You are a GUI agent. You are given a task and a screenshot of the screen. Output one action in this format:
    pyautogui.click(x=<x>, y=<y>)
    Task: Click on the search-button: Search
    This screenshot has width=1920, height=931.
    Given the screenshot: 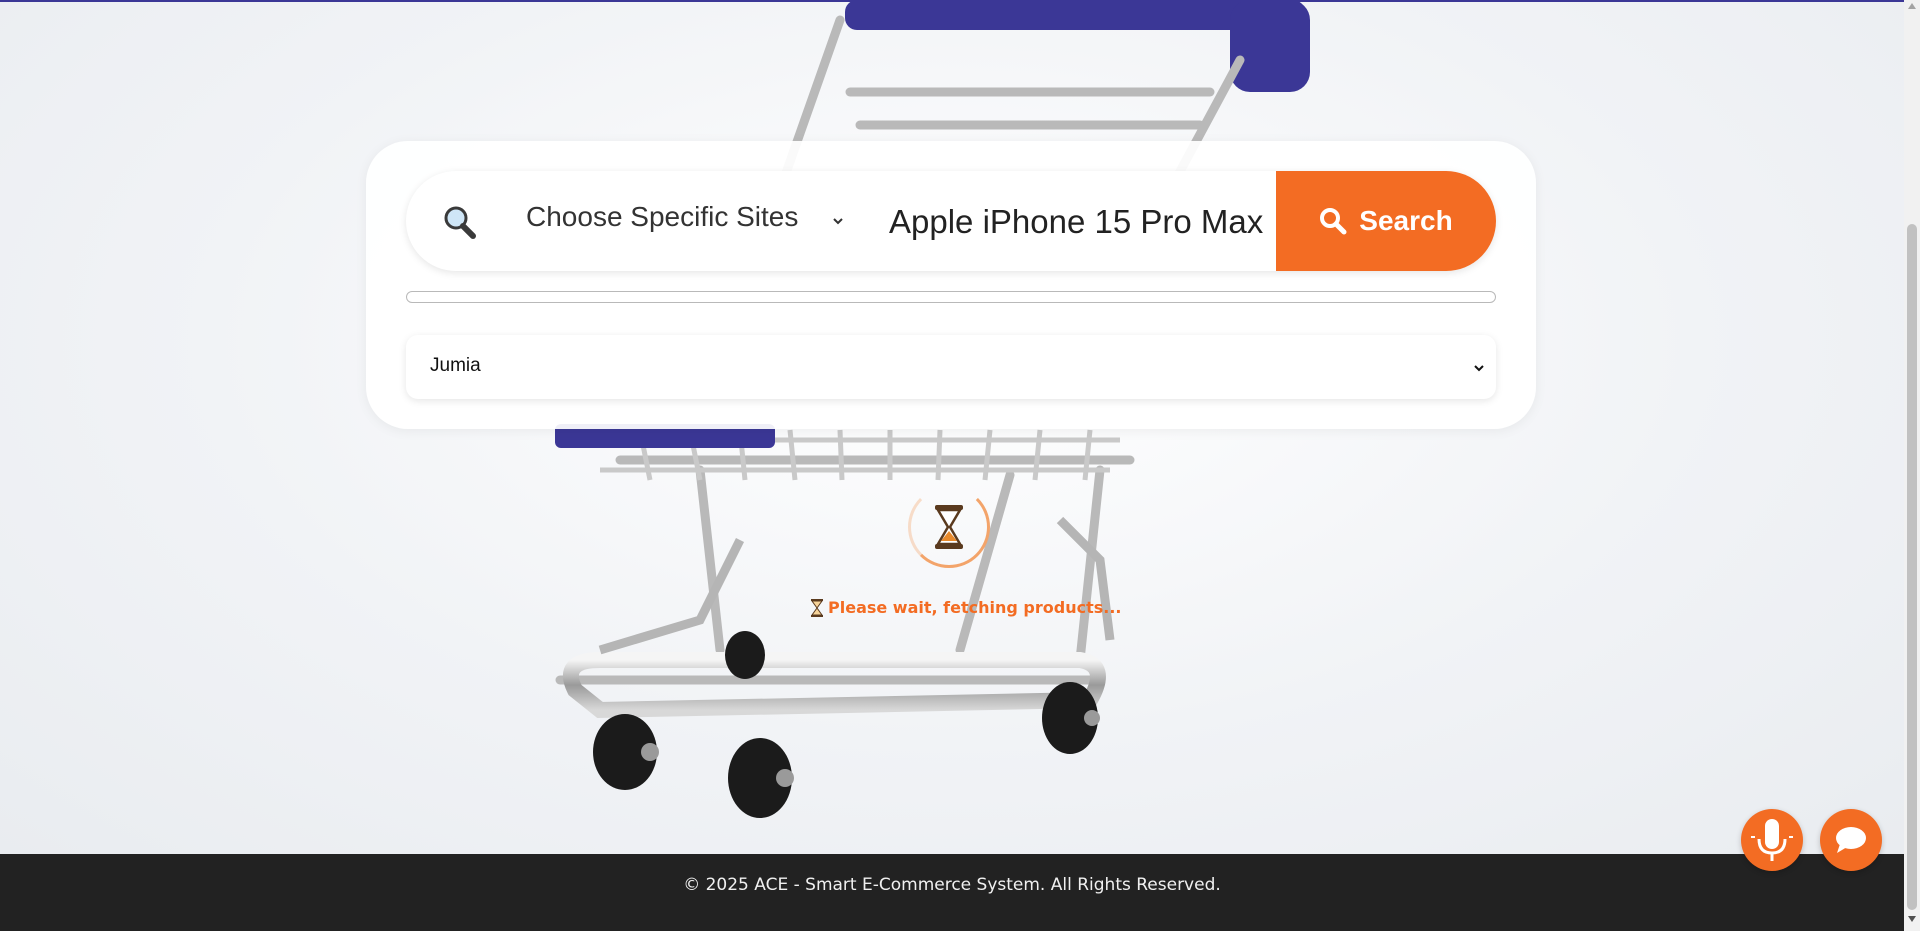 What is the action you would take?
    pyautogui.click(x=1386, y=221)
    